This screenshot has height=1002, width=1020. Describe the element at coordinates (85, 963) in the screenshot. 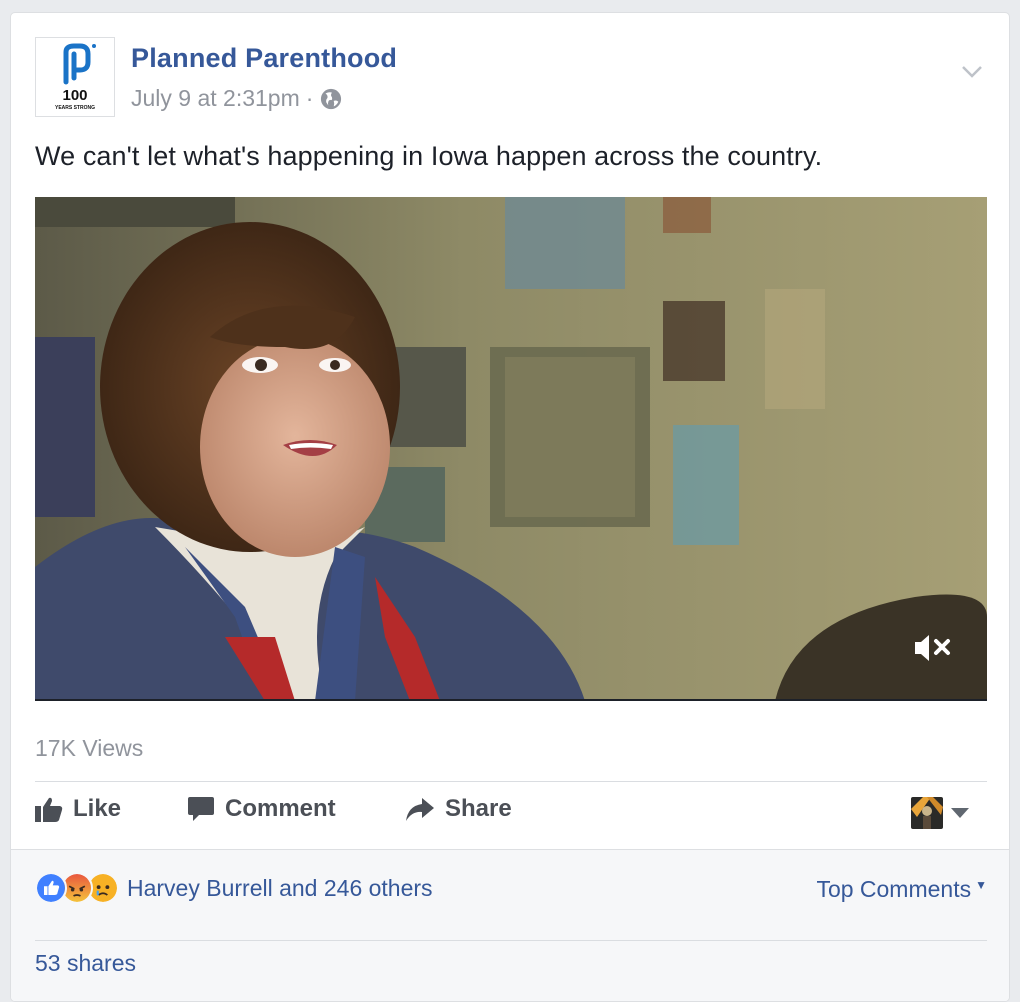

I see `shares-link: 53 shares` at that location.